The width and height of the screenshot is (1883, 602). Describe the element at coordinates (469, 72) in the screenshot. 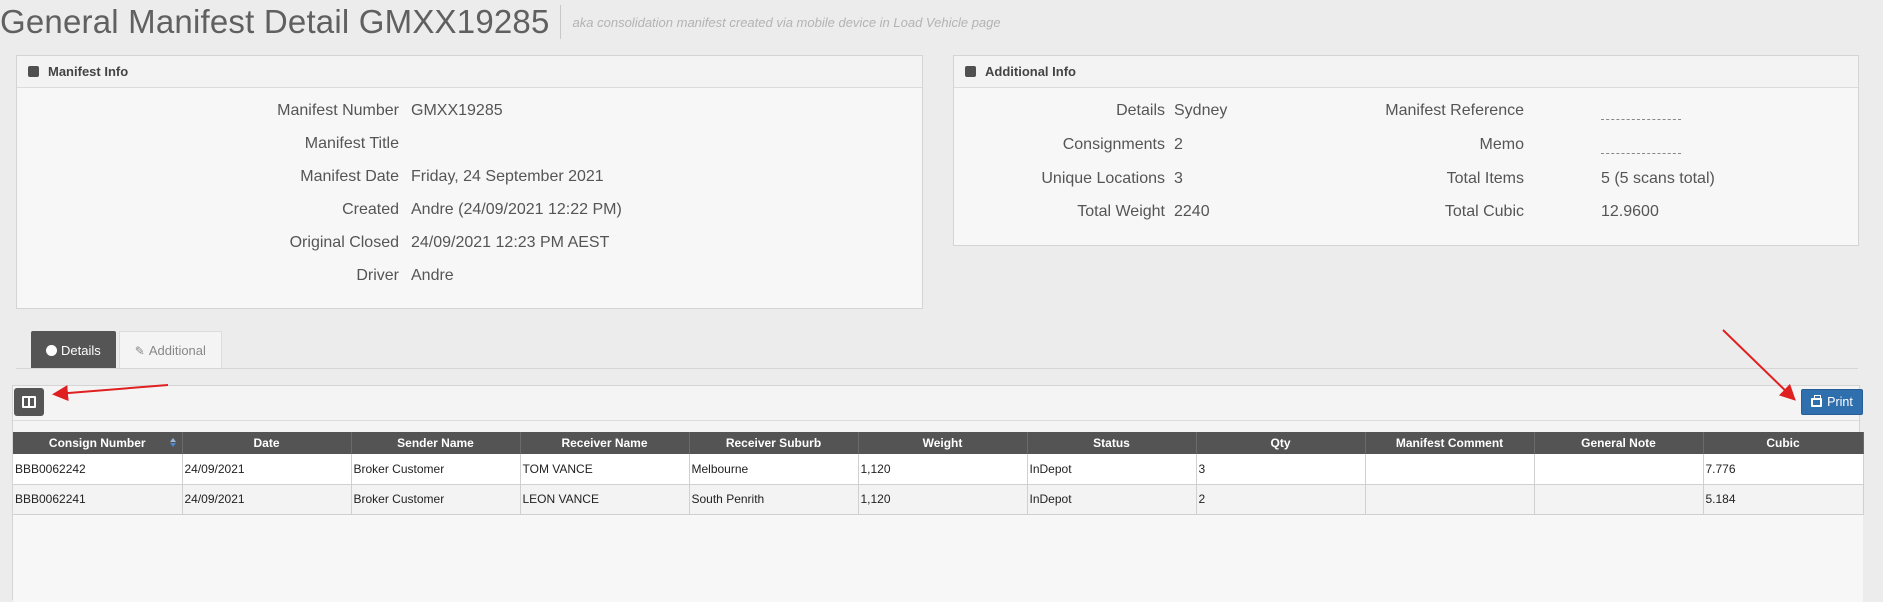

I see `manifest-info-header: Manifest Info` at that location.